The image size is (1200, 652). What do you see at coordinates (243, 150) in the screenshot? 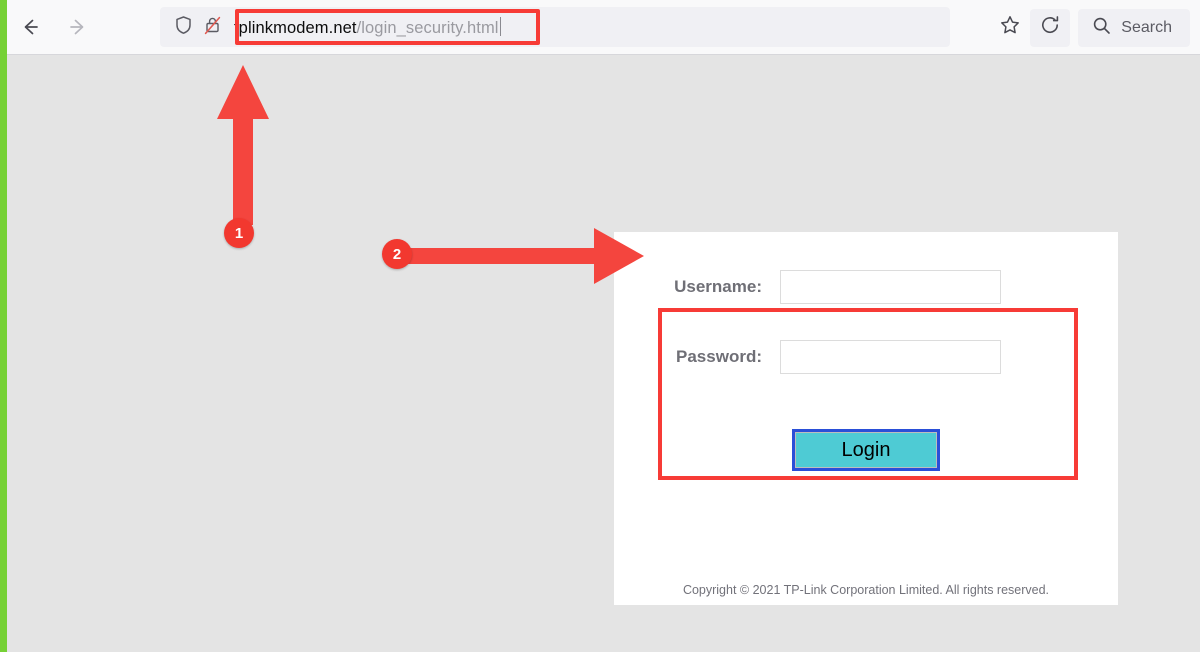
I see `annotation-arrow-up` at bounding box center [243, 150].